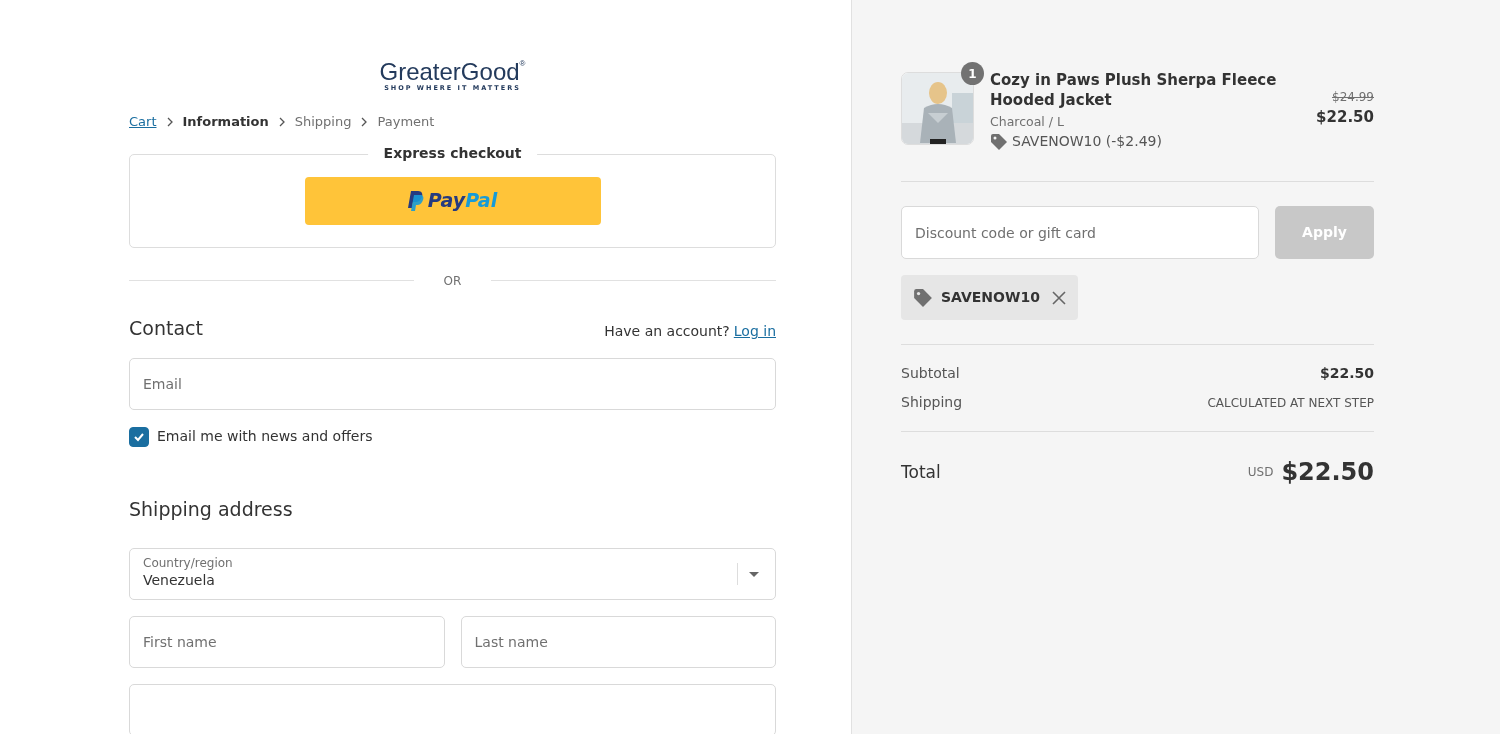 The width and height of the screenshot is (1500, 734). Describe the element at coordinates (921, 472) in the screenshot. I see `total-label: Total` at that location.